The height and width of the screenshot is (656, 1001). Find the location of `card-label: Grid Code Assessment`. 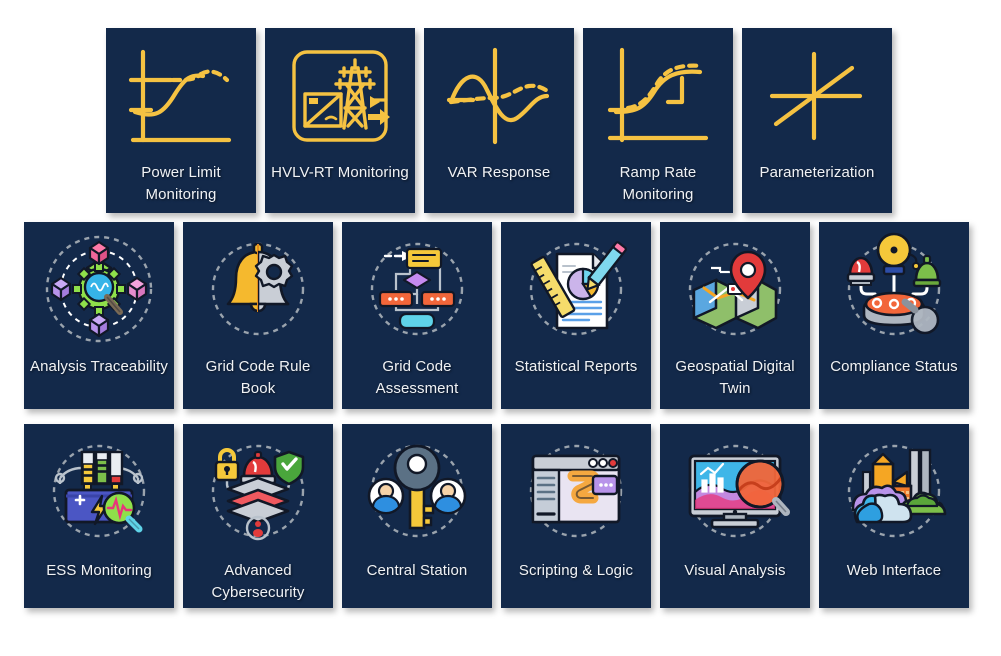

card-label: Grid Code Assessment is located at coordinates (417, 378).